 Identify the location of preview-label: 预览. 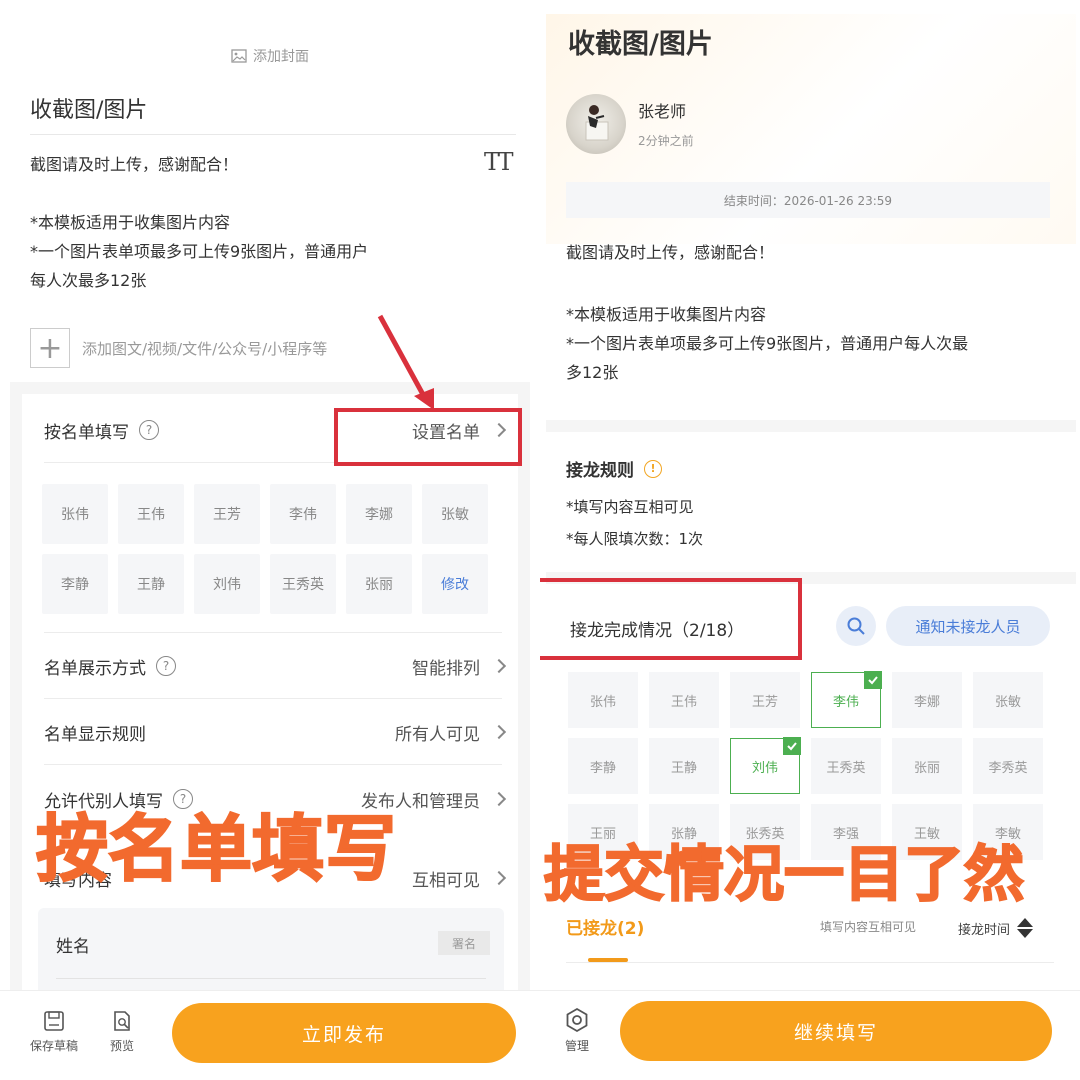
(122, 1046).